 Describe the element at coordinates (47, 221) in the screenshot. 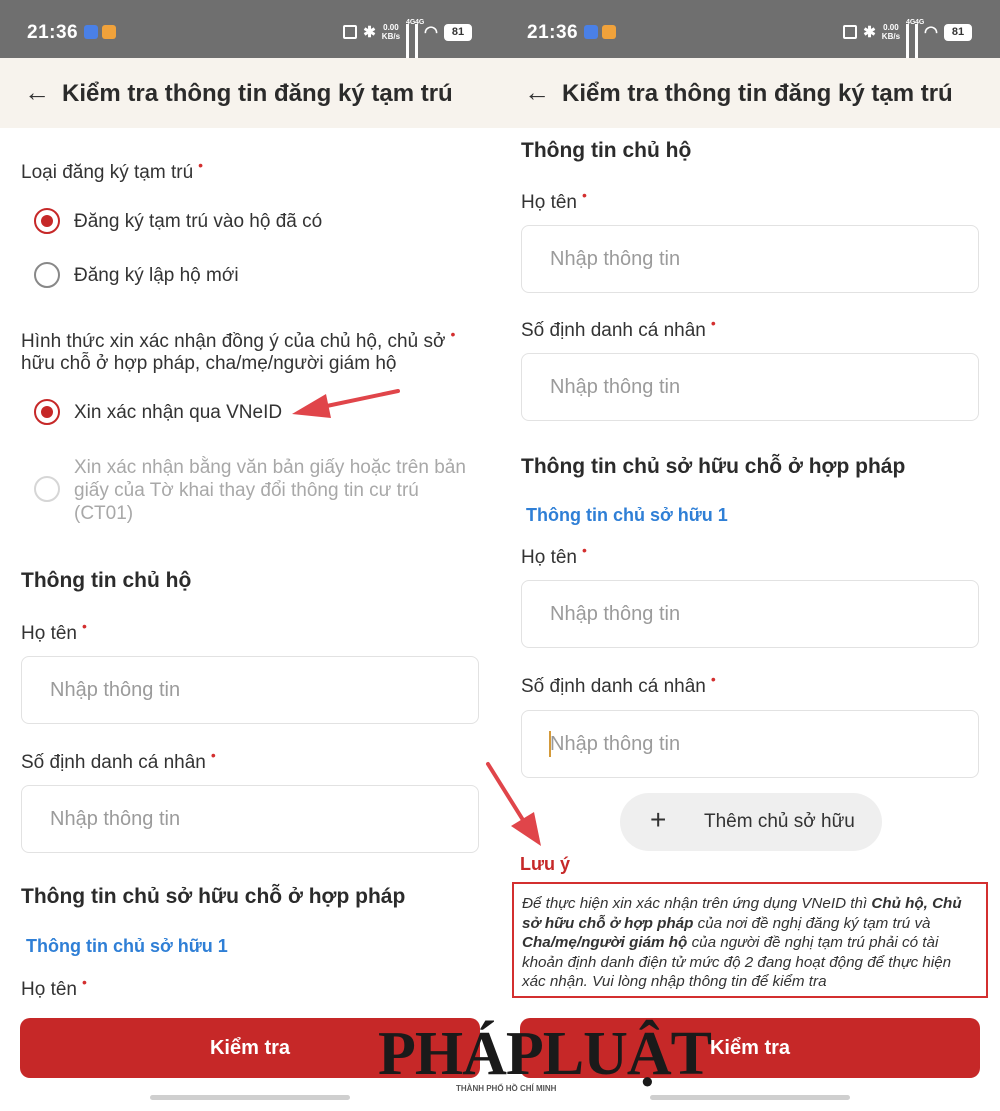

I see `radio-existing-household` at that location.